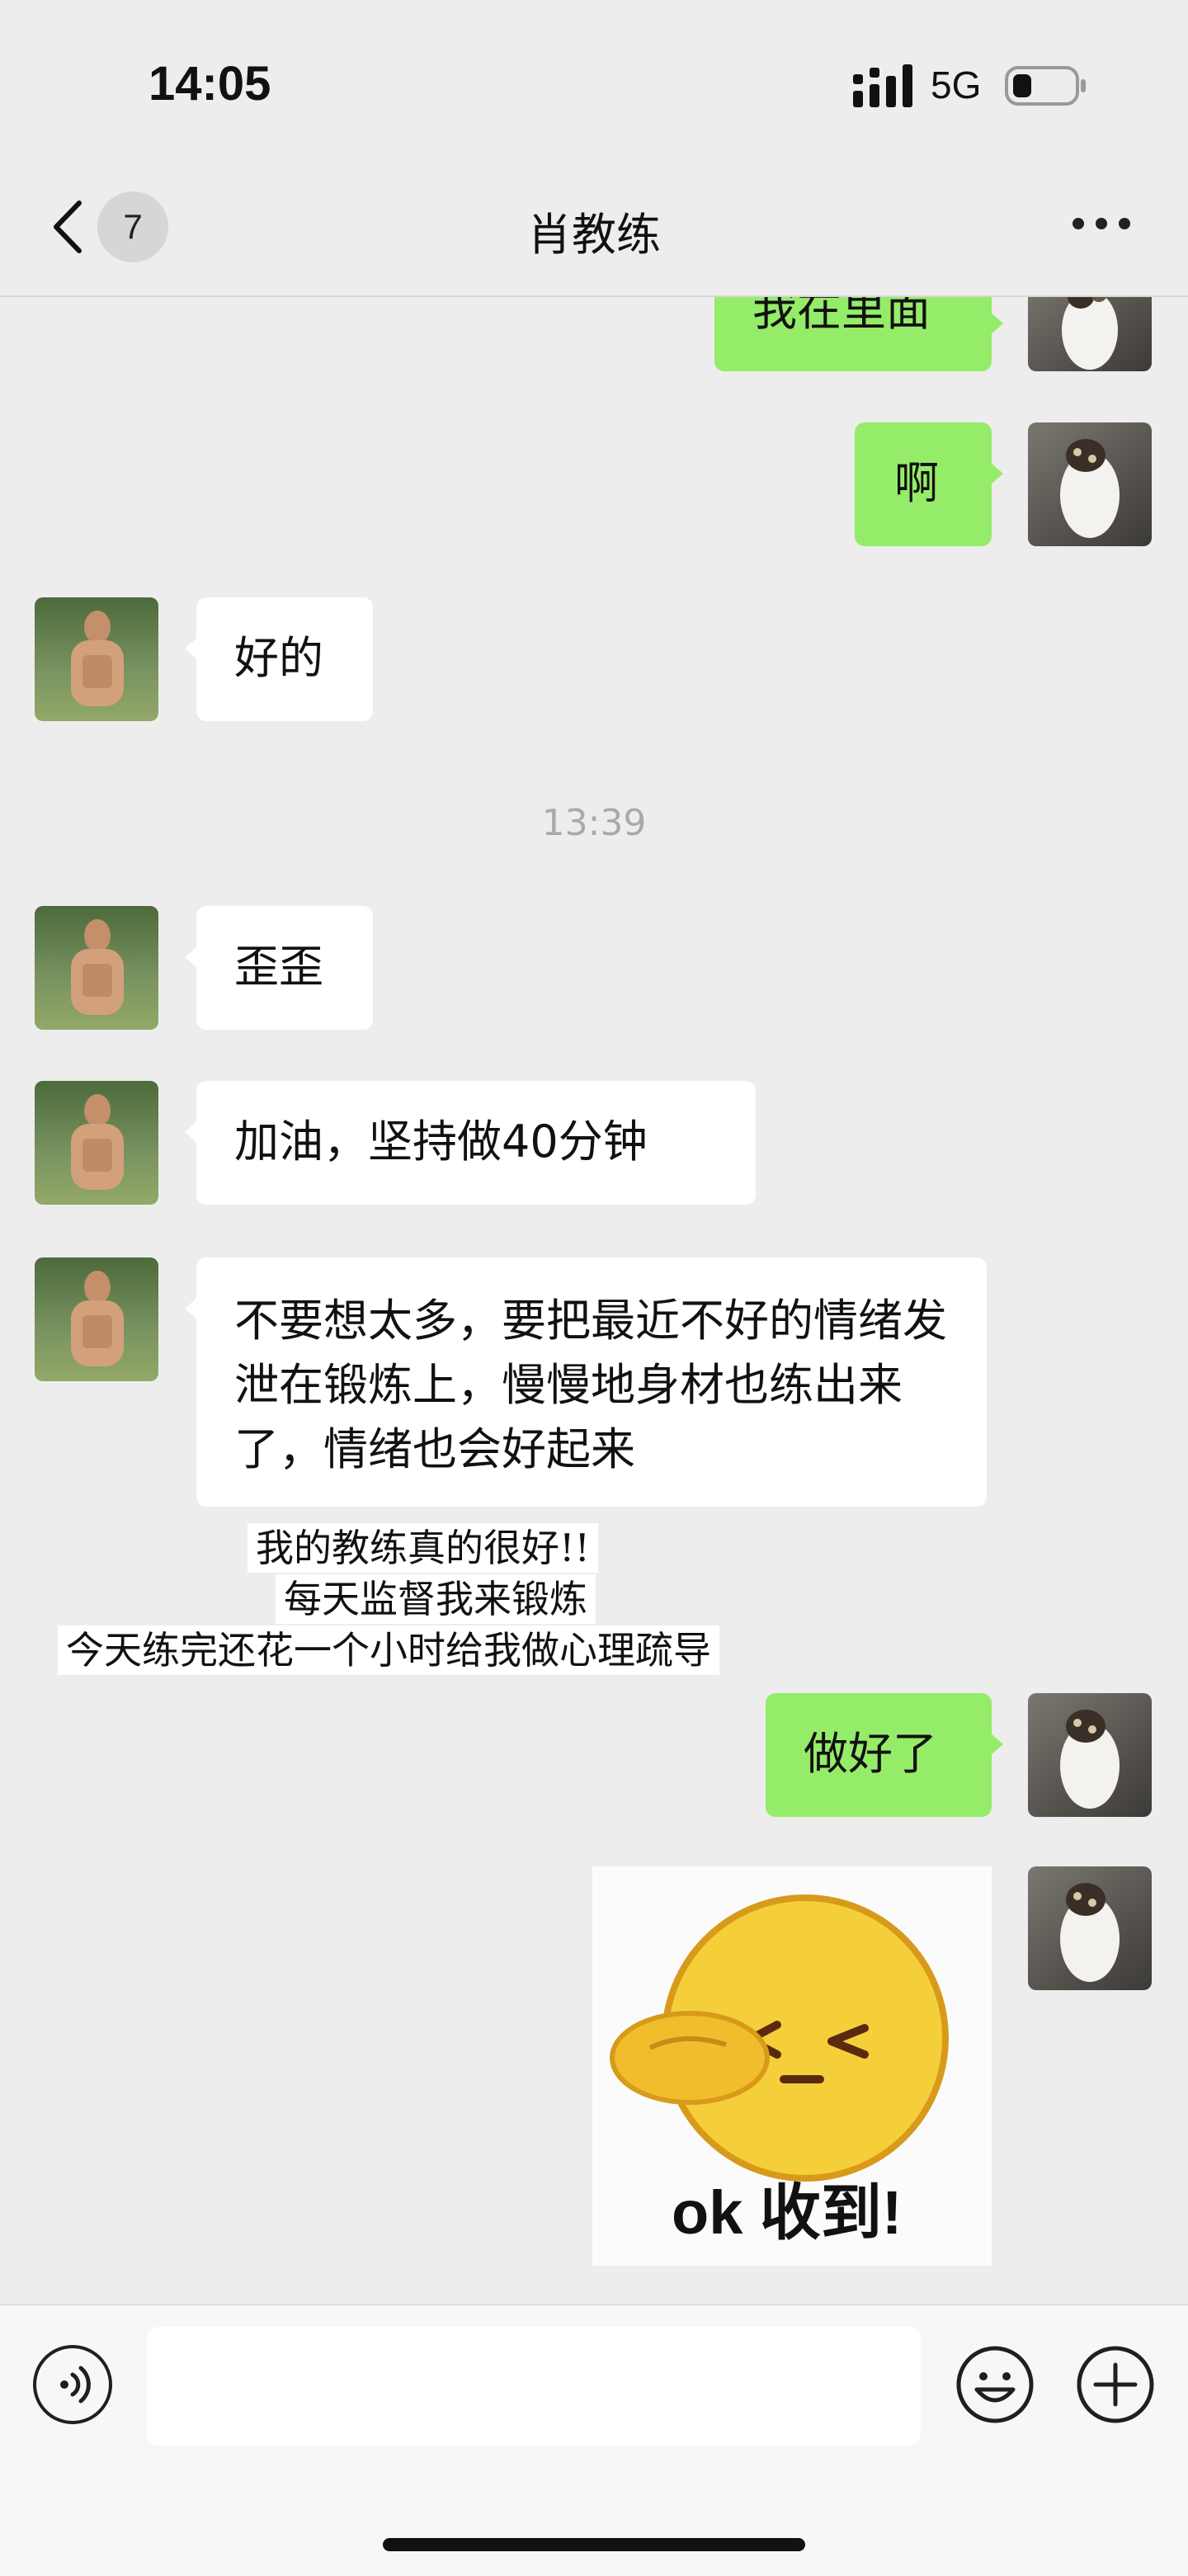  I want to click on message-bubble-sent: 做好了, so click(884, 1755).